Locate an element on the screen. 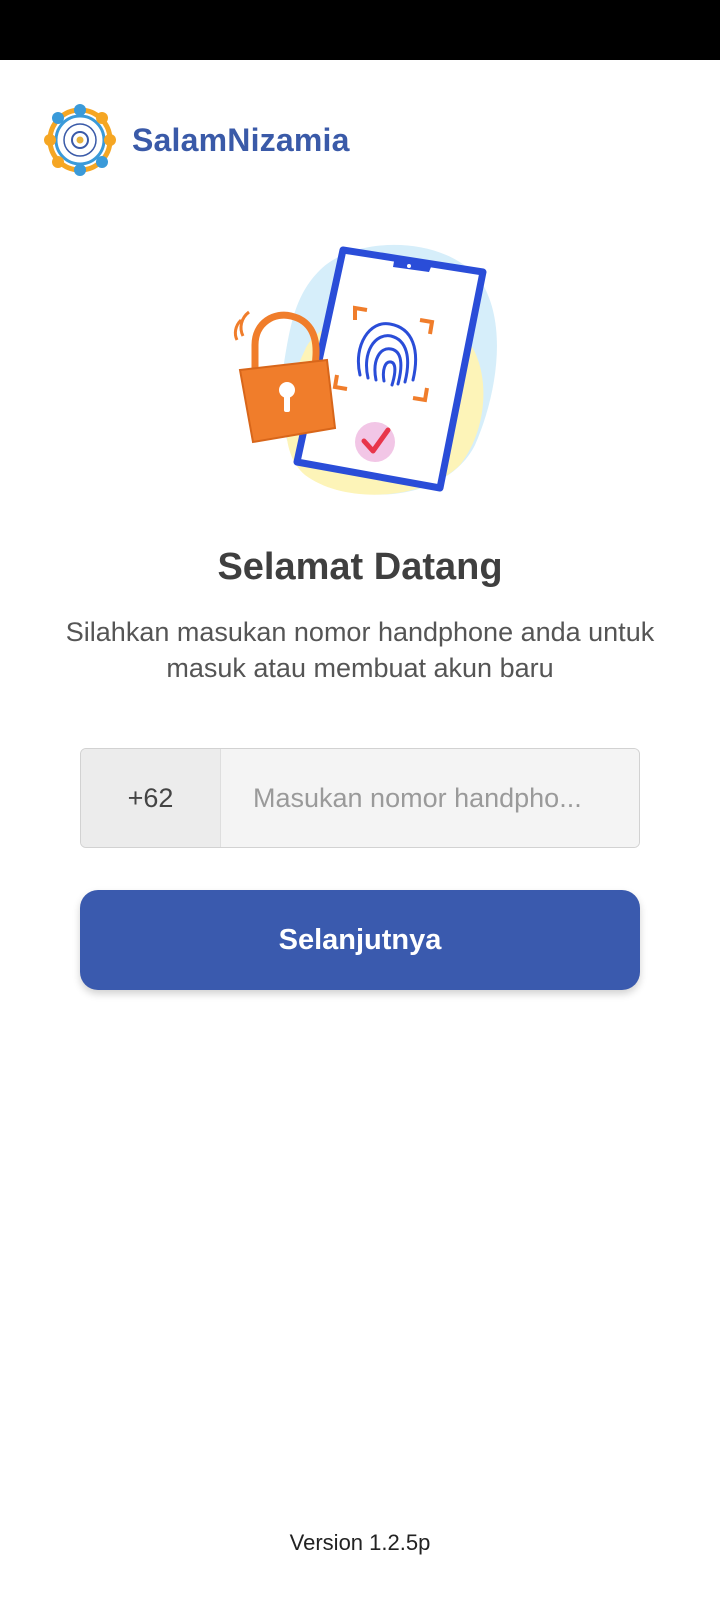 This screenshot has width=720, height=1600. app-header: SalamNizamia is located at coordinates (195, 140).